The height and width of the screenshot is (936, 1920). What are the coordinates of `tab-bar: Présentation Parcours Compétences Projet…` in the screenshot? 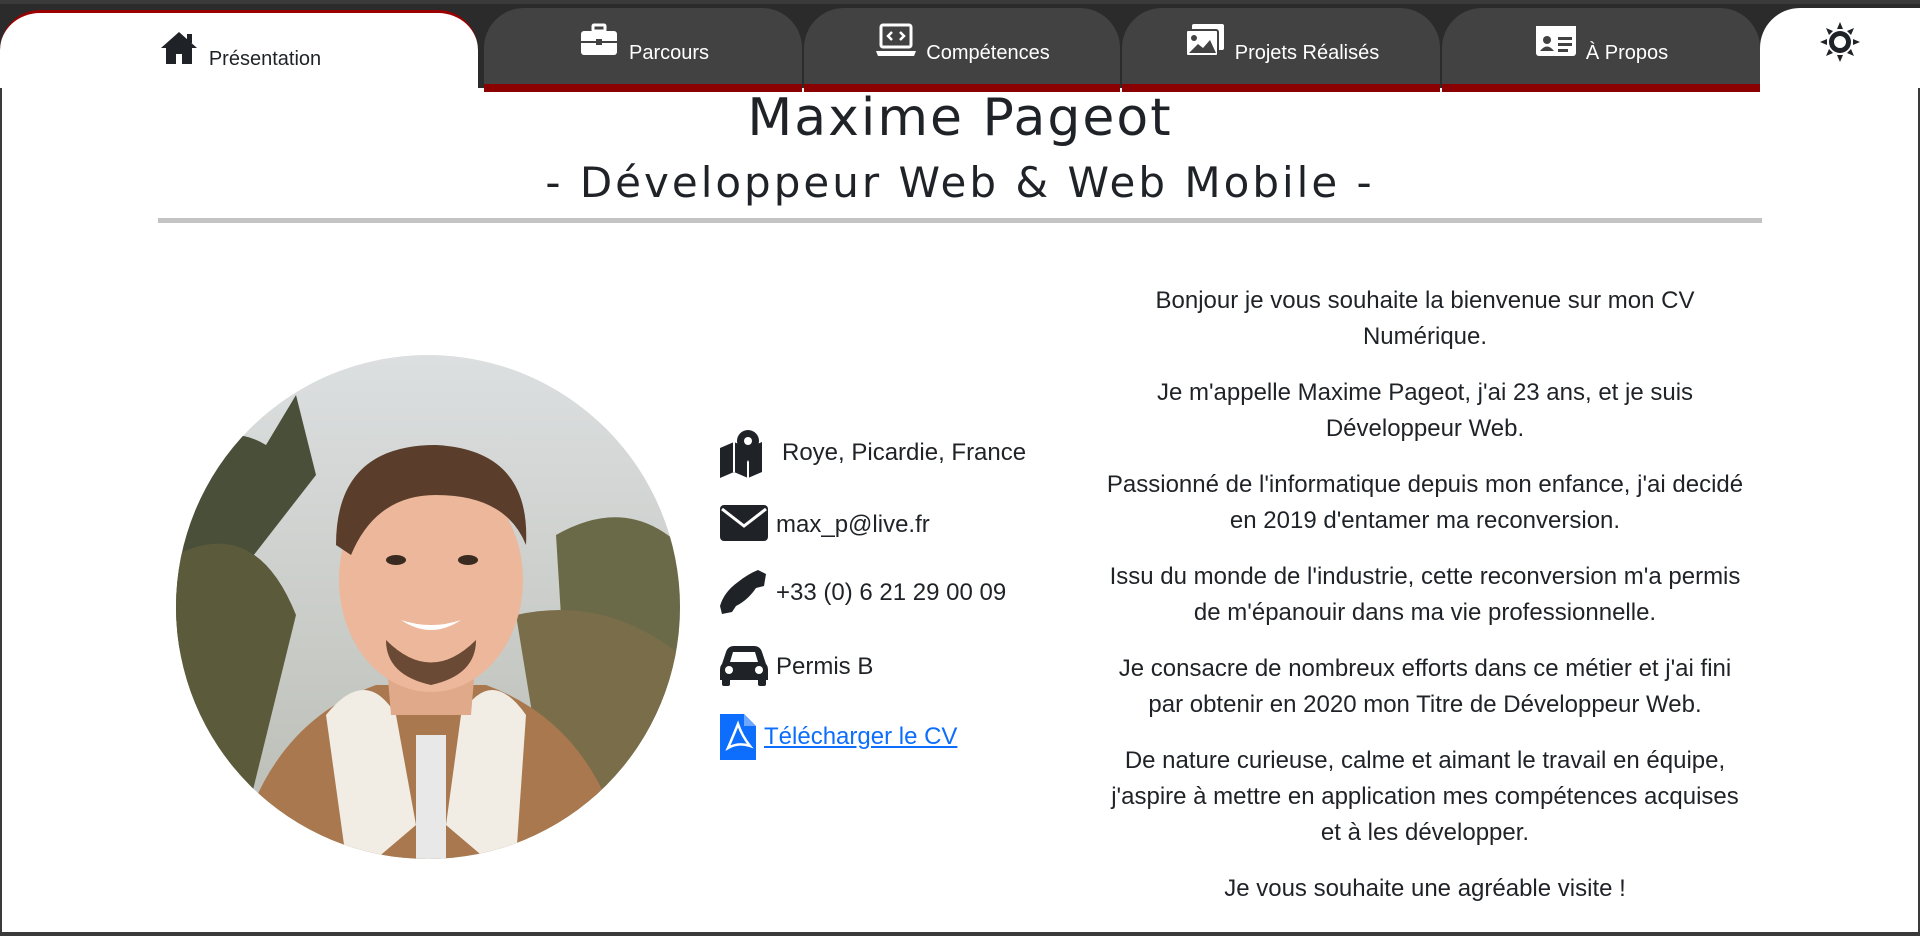 It's located at (960, 46).